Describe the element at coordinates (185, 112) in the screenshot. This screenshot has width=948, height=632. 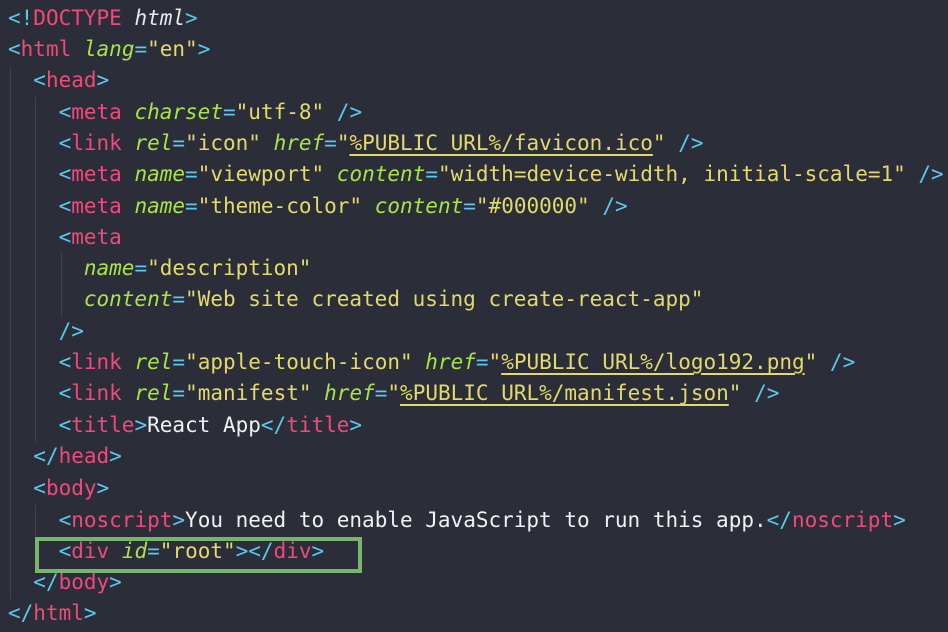
I see `code-line-4: <meta charset="utf-8" />` at that location.